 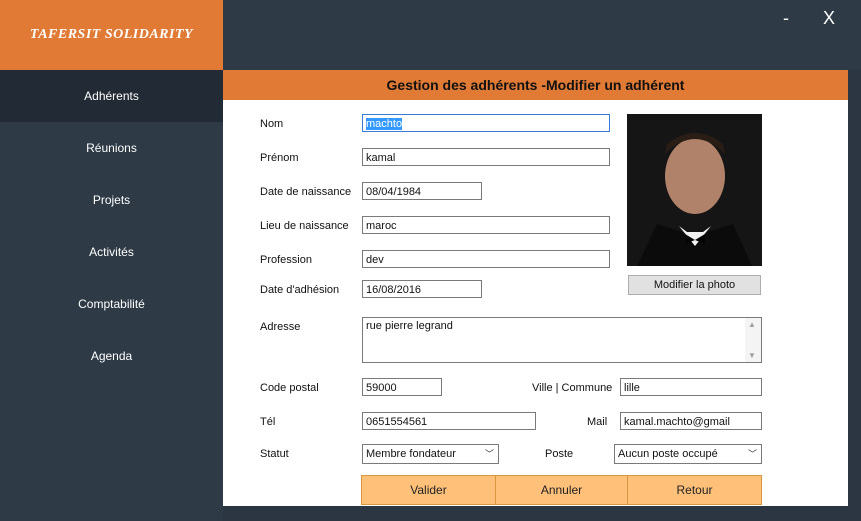 What do you see at coordinates (668, 454) in the screenshot?
I see `poste-value: Aucun poste occupé` at bounding box center [668, 454].